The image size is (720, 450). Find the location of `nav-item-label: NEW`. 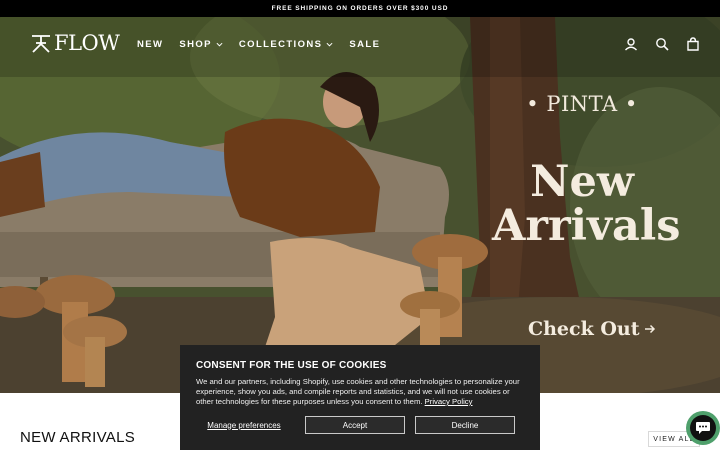

nav-item-label: NEW is located at coordinates (150, 44).